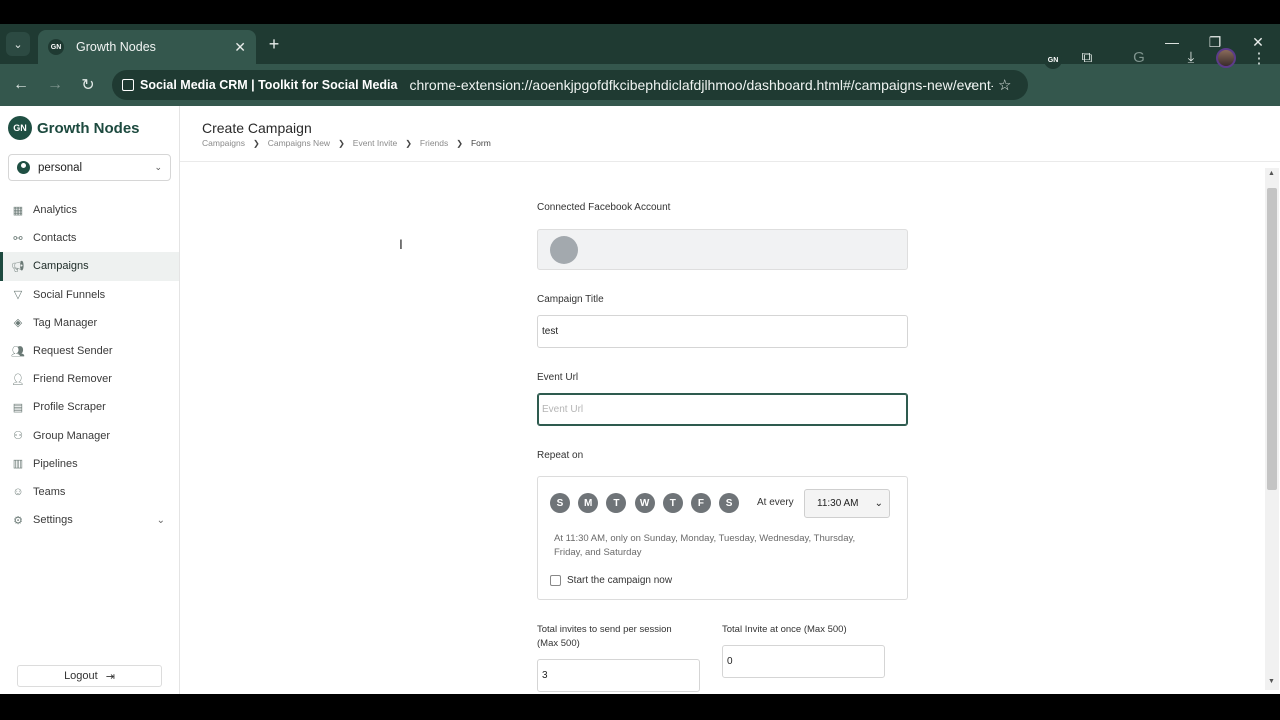  I want to click on profile-avatar, so click(1226, 58).